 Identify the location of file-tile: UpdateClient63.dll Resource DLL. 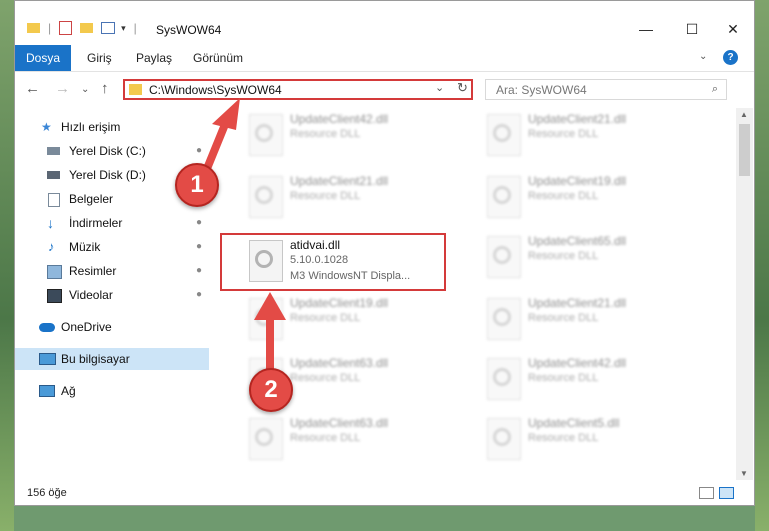
(356, 440).